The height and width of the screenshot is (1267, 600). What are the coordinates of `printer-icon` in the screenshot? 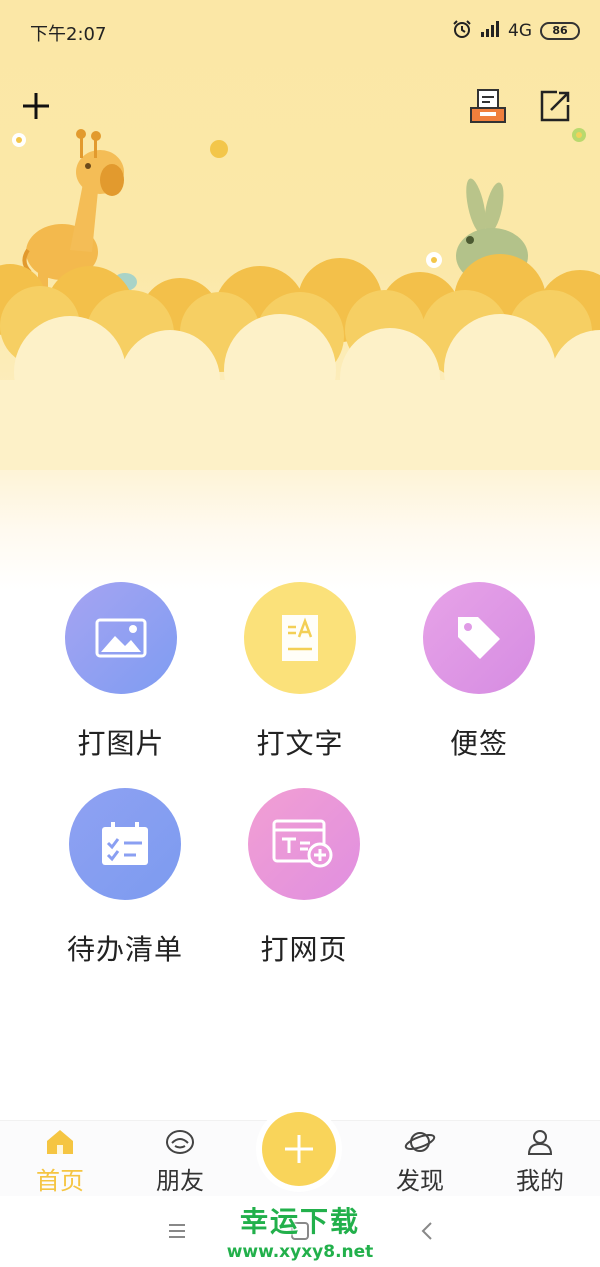 It's located at (488, 106).